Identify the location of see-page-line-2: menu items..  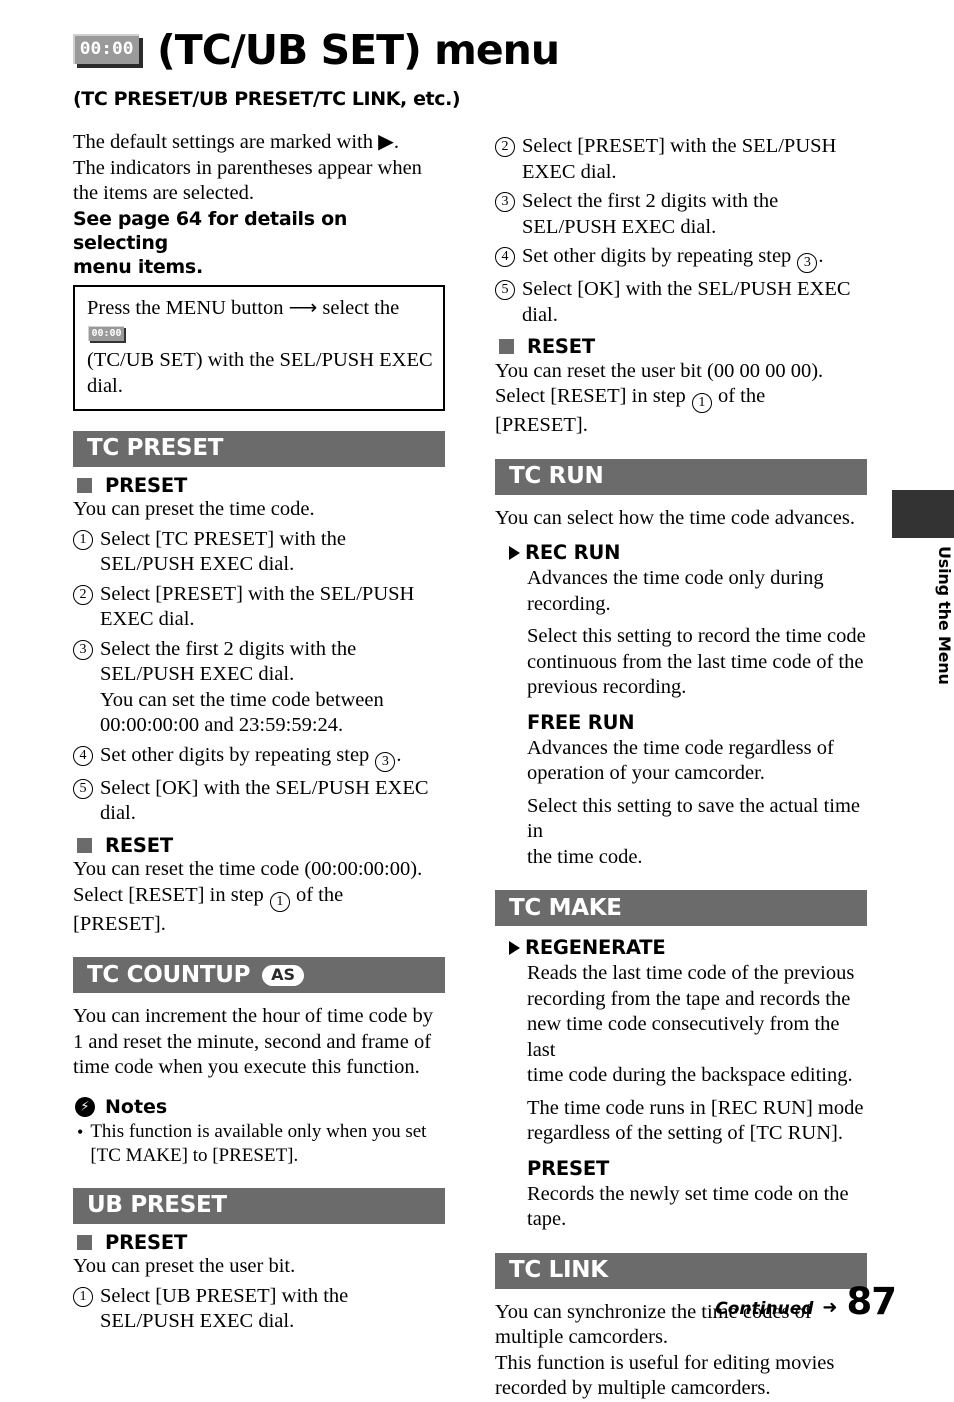
(138, 266).